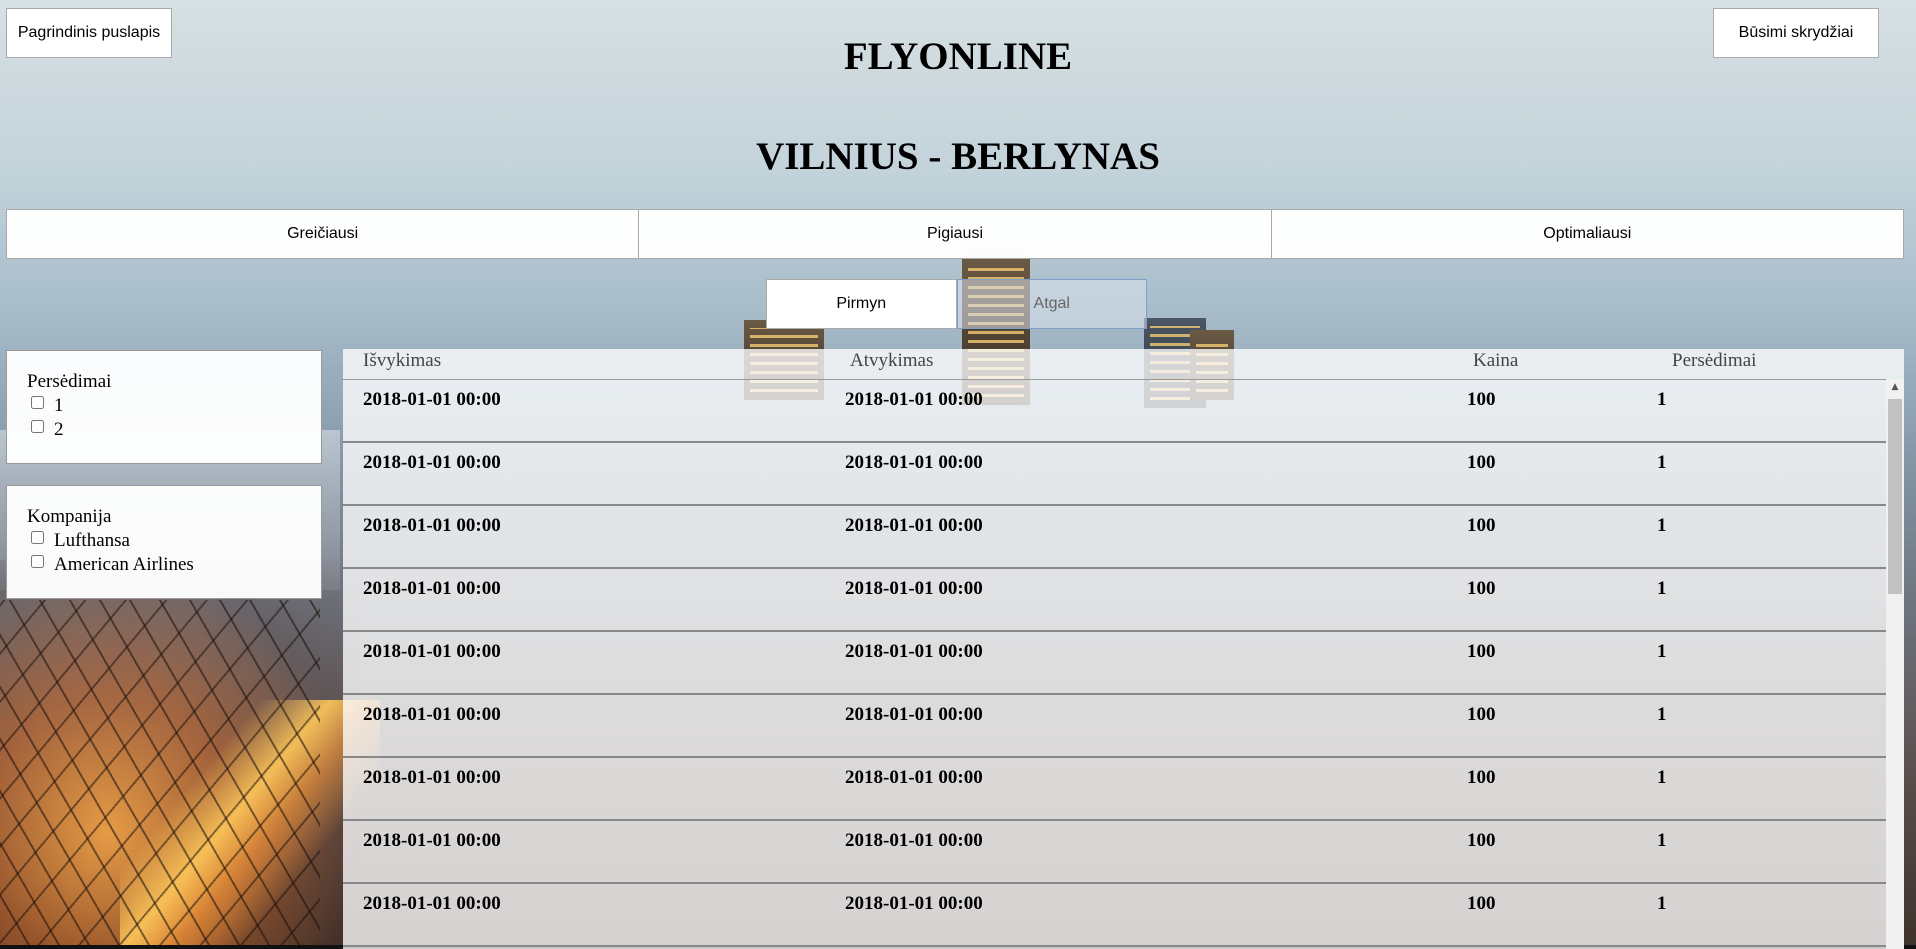  Describe the element at coordinates (37, 402) in the screenshot. I see `transfers-1-checkbox` at that location.